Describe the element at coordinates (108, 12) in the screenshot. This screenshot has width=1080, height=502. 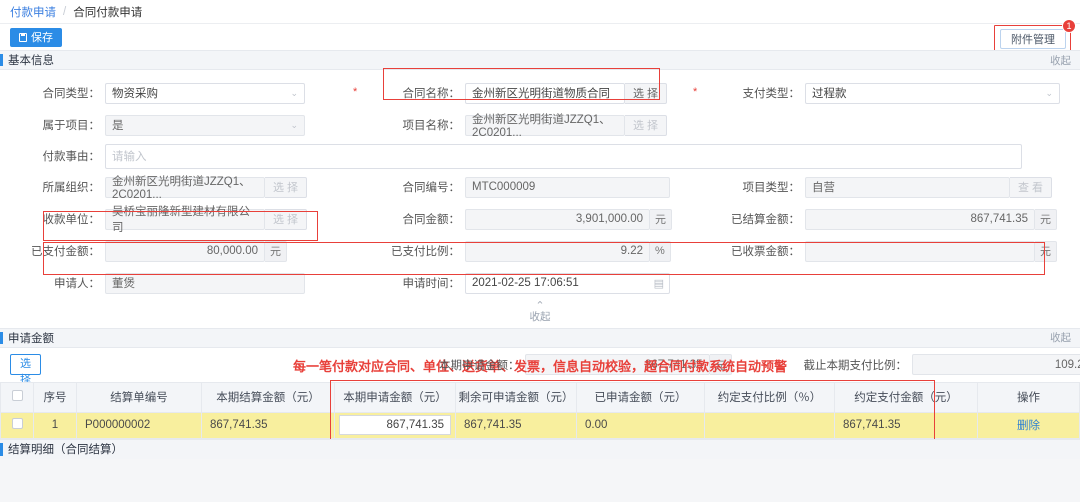
I see `breadcrumb-current: 合同付款申请` at that location.